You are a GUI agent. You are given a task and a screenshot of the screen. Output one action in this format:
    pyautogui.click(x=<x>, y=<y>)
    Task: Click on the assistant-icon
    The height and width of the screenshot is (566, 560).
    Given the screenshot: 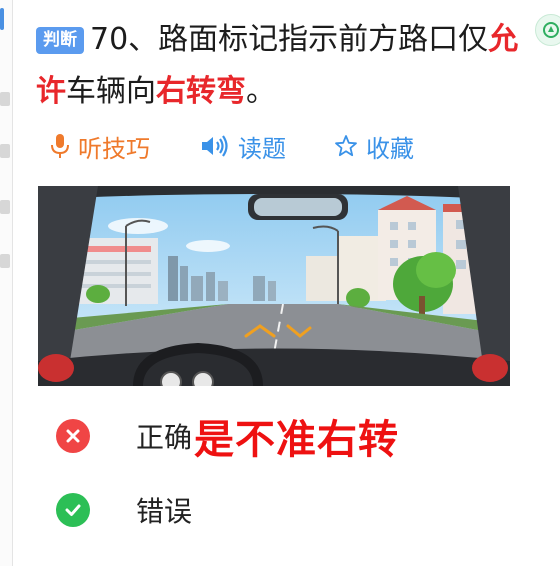 What is the action you would take?
    pyautogui.click(x=547, y=30)
    